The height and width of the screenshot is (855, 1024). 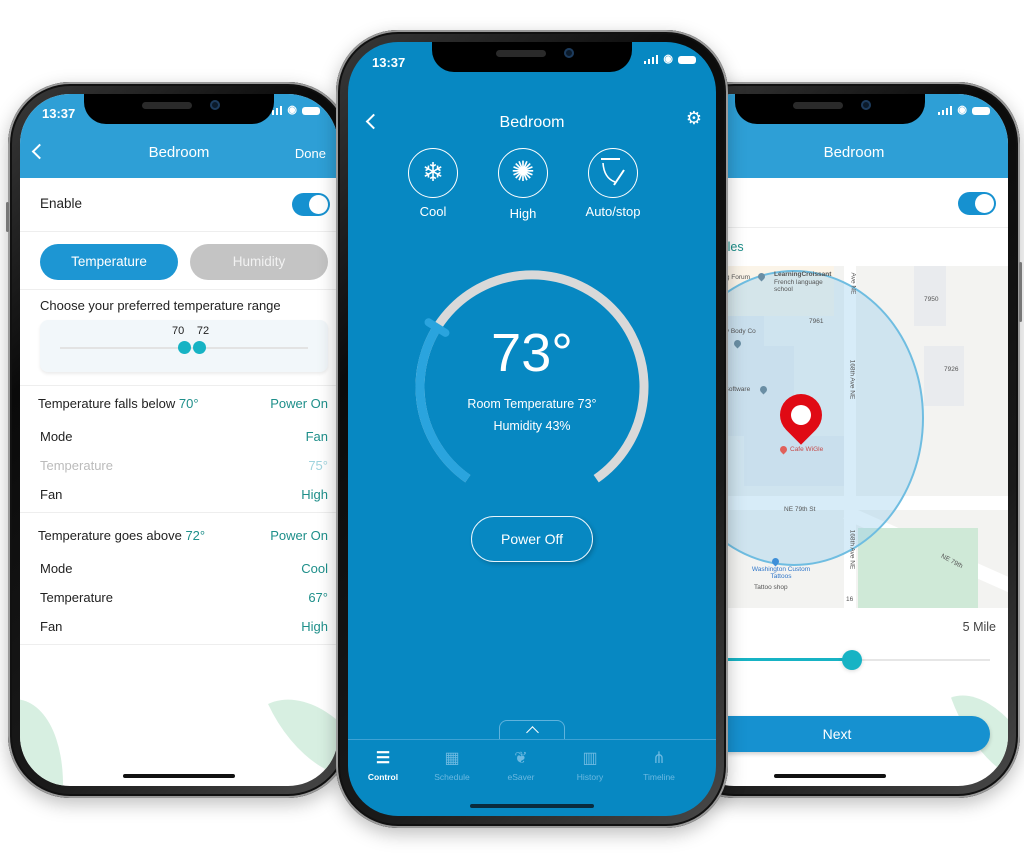 I want to click on setting-value: 75°, so click(x=318, y=465).